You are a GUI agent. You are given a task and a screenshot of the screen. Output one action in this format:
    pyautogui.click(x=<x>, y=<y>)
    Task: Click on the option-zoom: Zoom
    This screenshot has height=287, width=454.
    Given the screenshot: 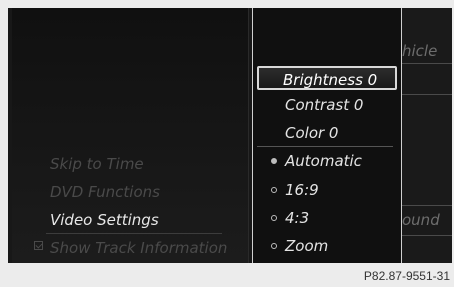 What is the action you would take?
    pyautogui.click(x=331, y=246)
    